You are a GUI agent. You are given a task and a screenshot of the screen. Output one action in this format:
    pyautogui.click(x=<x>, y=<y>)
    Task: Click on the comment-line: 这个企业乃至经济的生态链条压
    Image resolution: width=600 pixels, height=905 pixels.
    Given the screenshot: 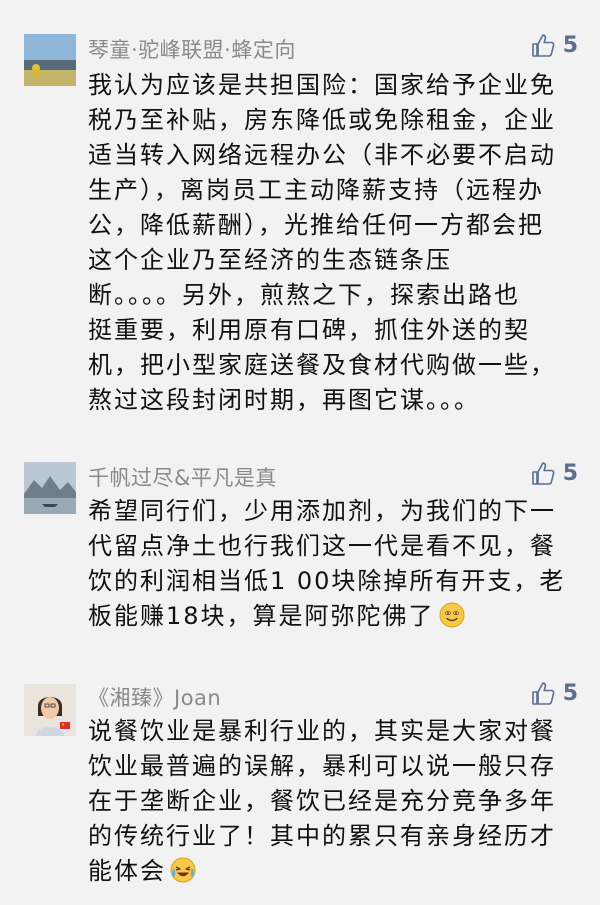 What is the action you would take?
    pyautogui.click(x=270, y=260)
    